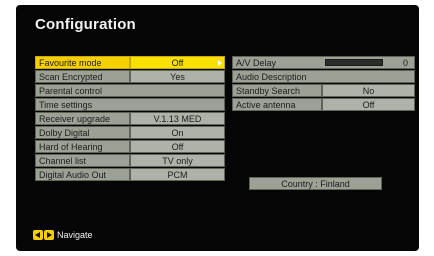 The image size is (434, 256). Describe the element at coordinates (82, 132) in the screenshot. I see `menu-item-dolby-digital: Dolby Digital` at that location.